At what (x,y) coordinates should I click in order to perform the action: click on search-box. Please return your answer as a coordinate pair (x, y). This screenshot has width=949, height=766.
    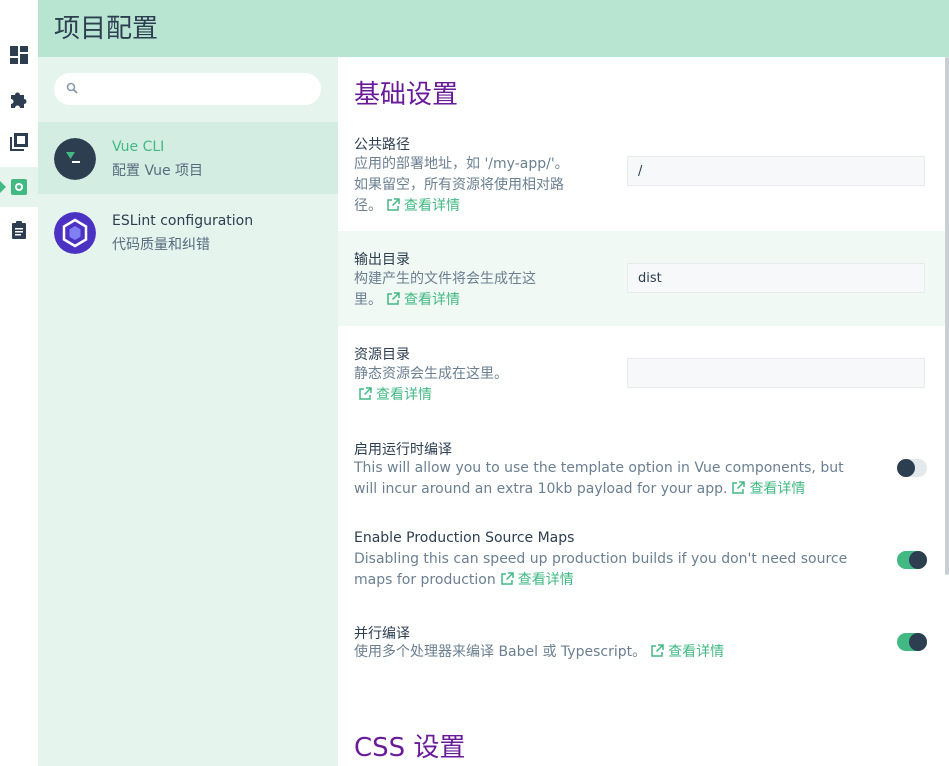
    Looking at the image, I should click on (187, 89).